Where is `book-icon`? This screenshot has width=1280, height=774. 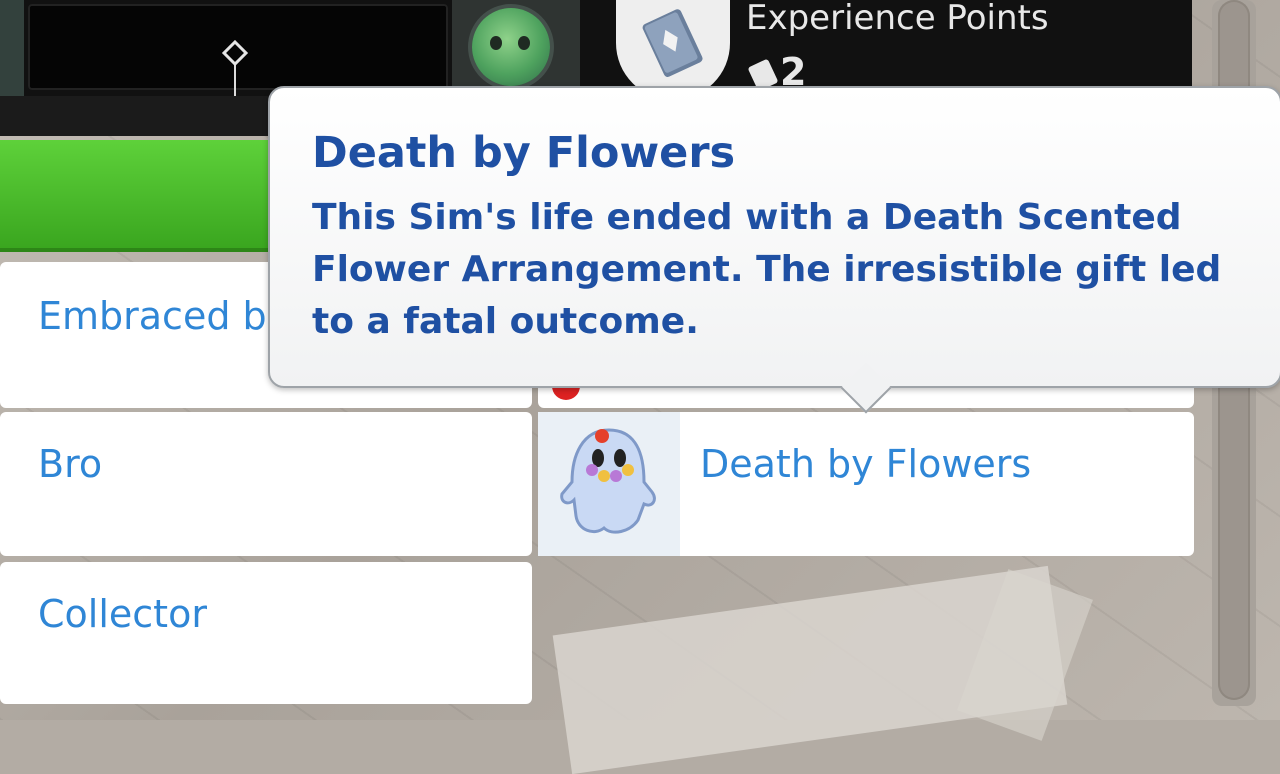 book-icon is located at coordinates (672, 43).